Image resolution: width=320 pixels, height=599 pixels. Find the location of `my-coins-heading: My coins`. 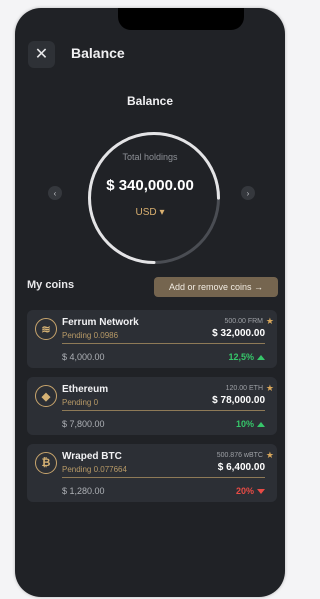

my-coins-heading: My coins is located at coordinates (51, 285).